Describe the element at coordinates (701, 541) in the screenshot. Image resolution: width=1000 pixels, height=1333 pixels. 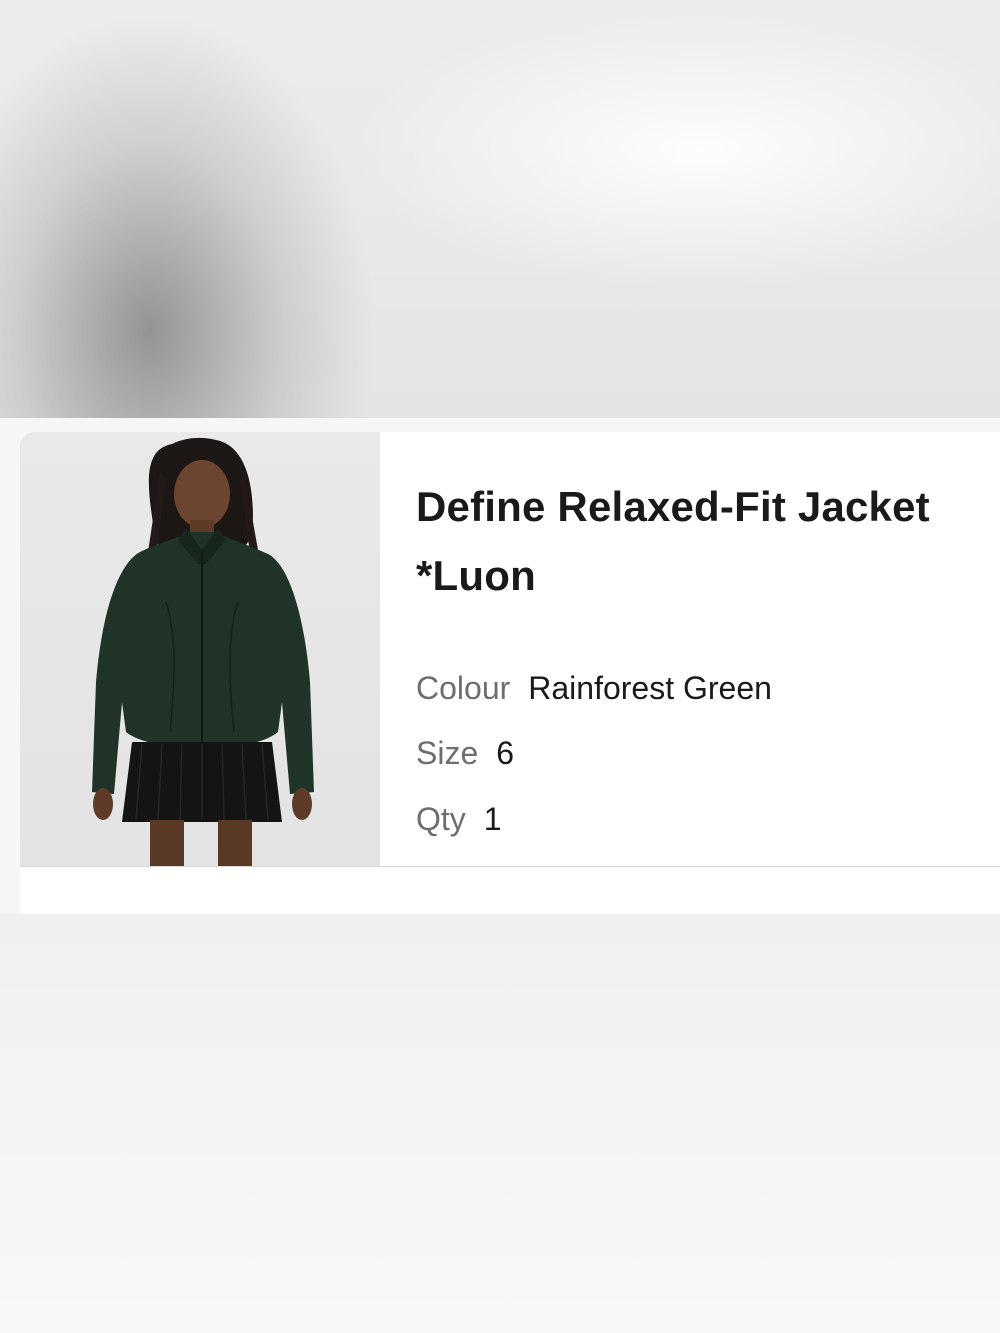
I see `product-title: Define Relaxed-Fit Jacket *Luon` at that location.